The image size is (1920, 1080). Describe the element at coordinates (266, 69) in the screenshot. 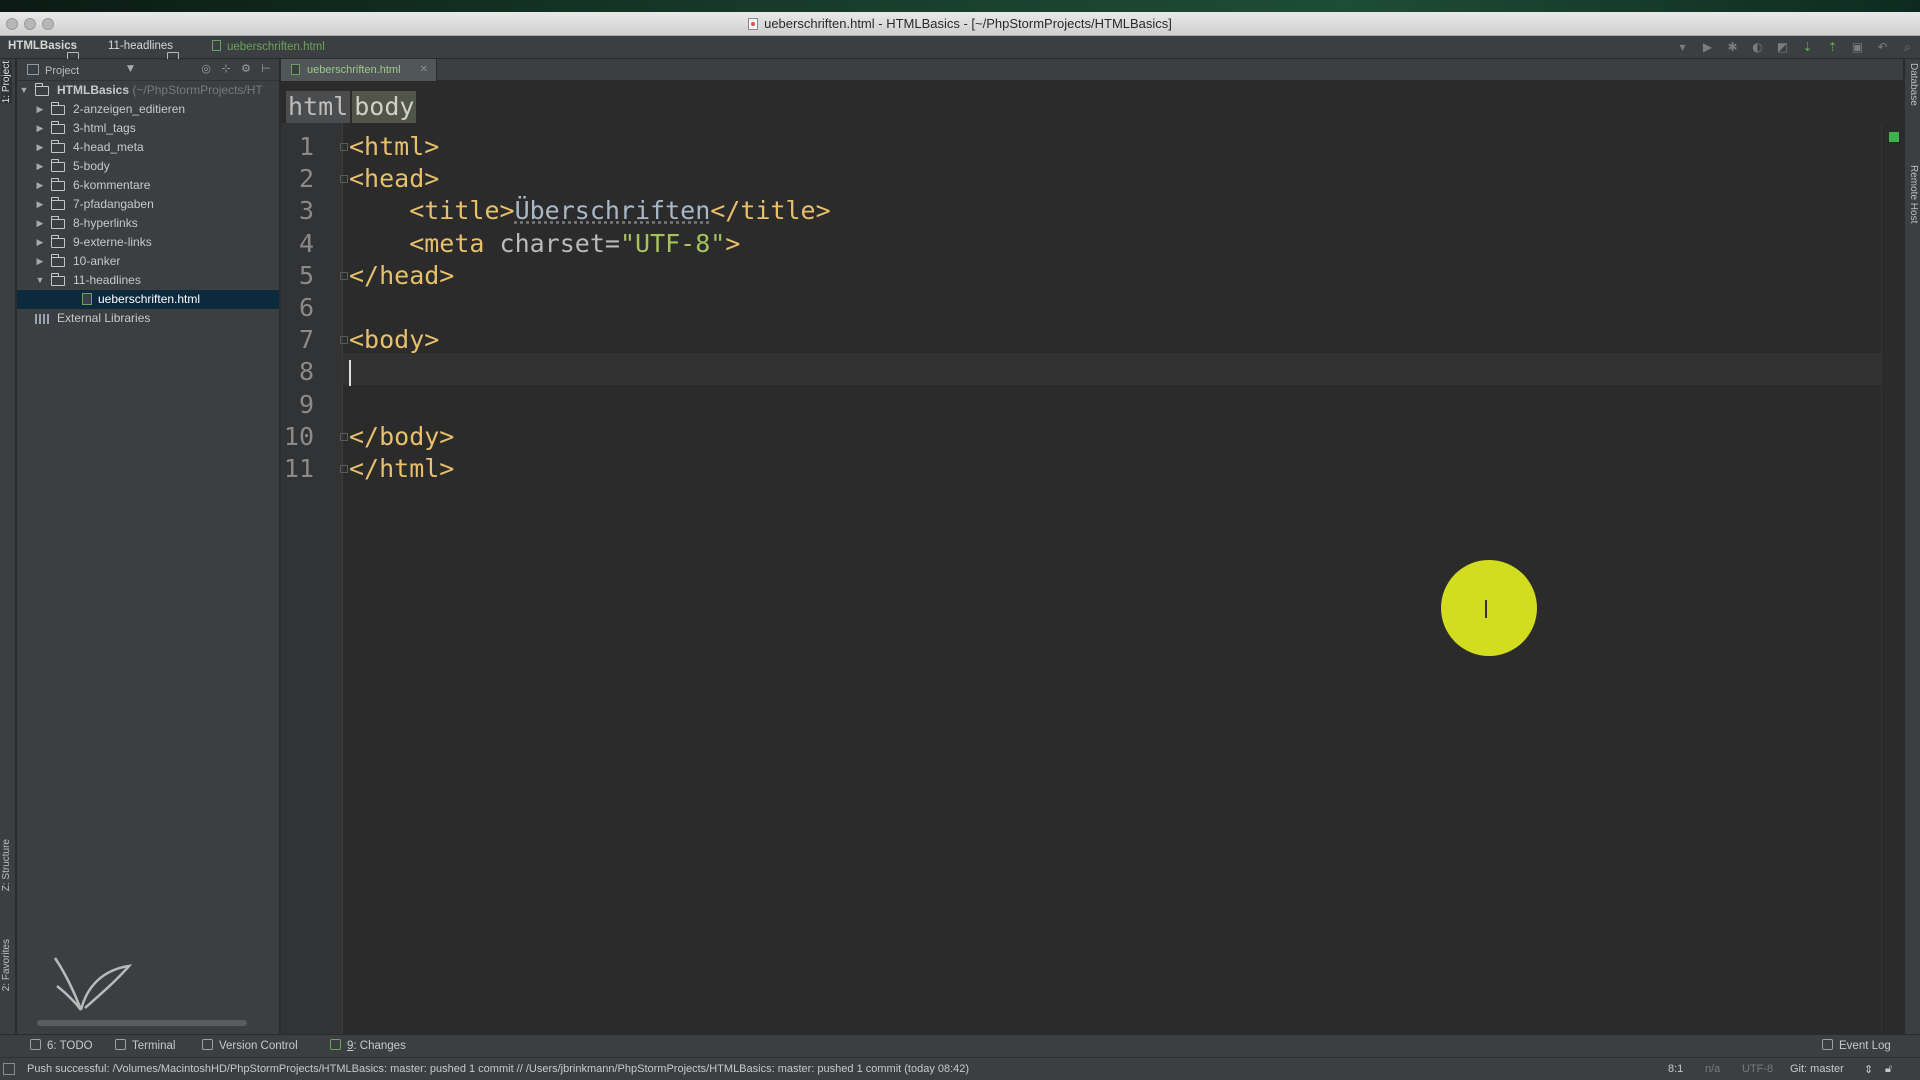

I see `hide-panel-icon: ⊢` at that location.